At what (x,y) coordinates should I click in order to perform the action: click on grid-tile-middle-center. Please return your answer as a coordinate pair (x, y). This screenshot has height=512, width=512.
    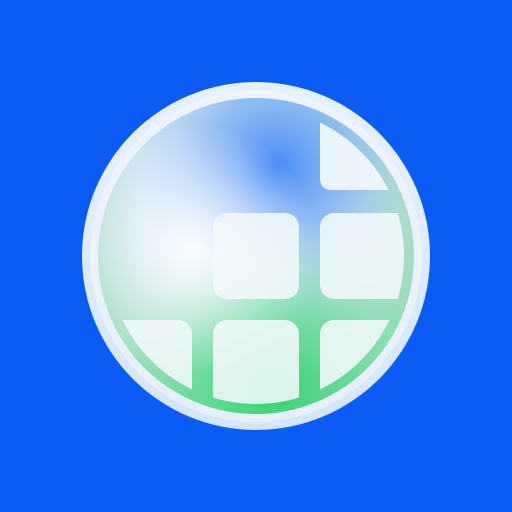
    Looking at the image, I should click on (256, 256).